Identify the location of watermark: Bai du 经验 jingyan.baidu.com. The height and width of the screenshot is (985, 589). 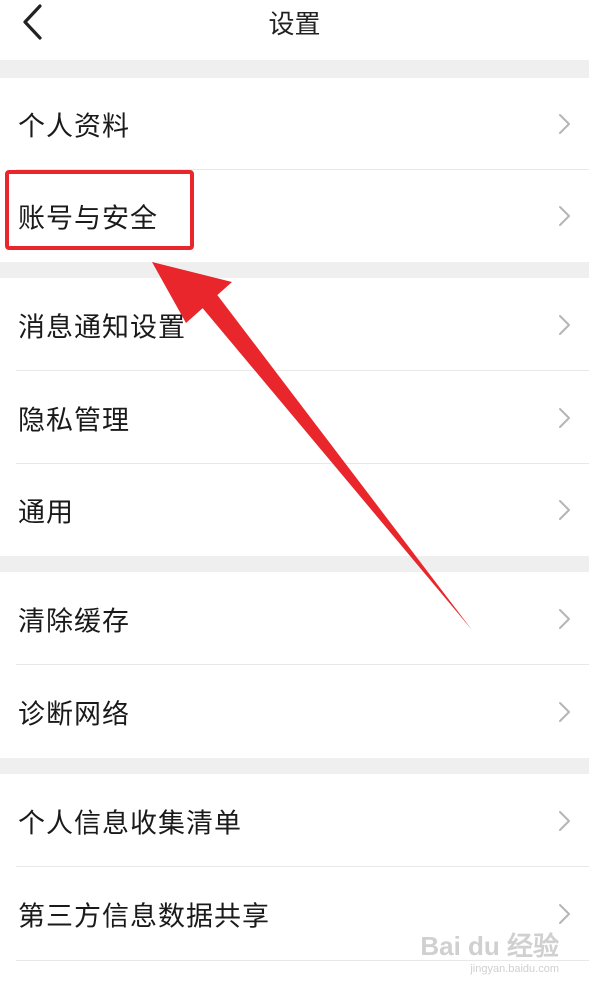
(489, 950).